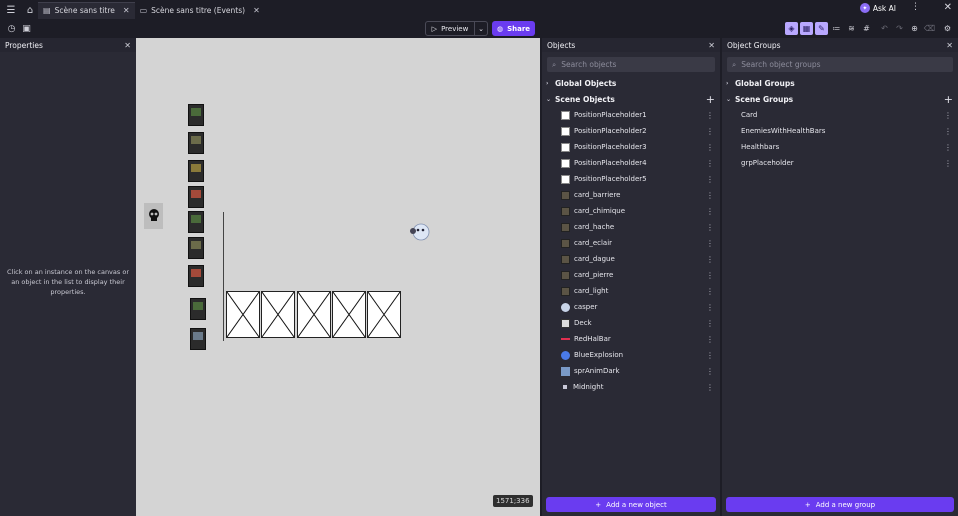 This screenshot has height=516, width=958. I want to click on global-objects-section: › Global Objects, so click(631, 83).